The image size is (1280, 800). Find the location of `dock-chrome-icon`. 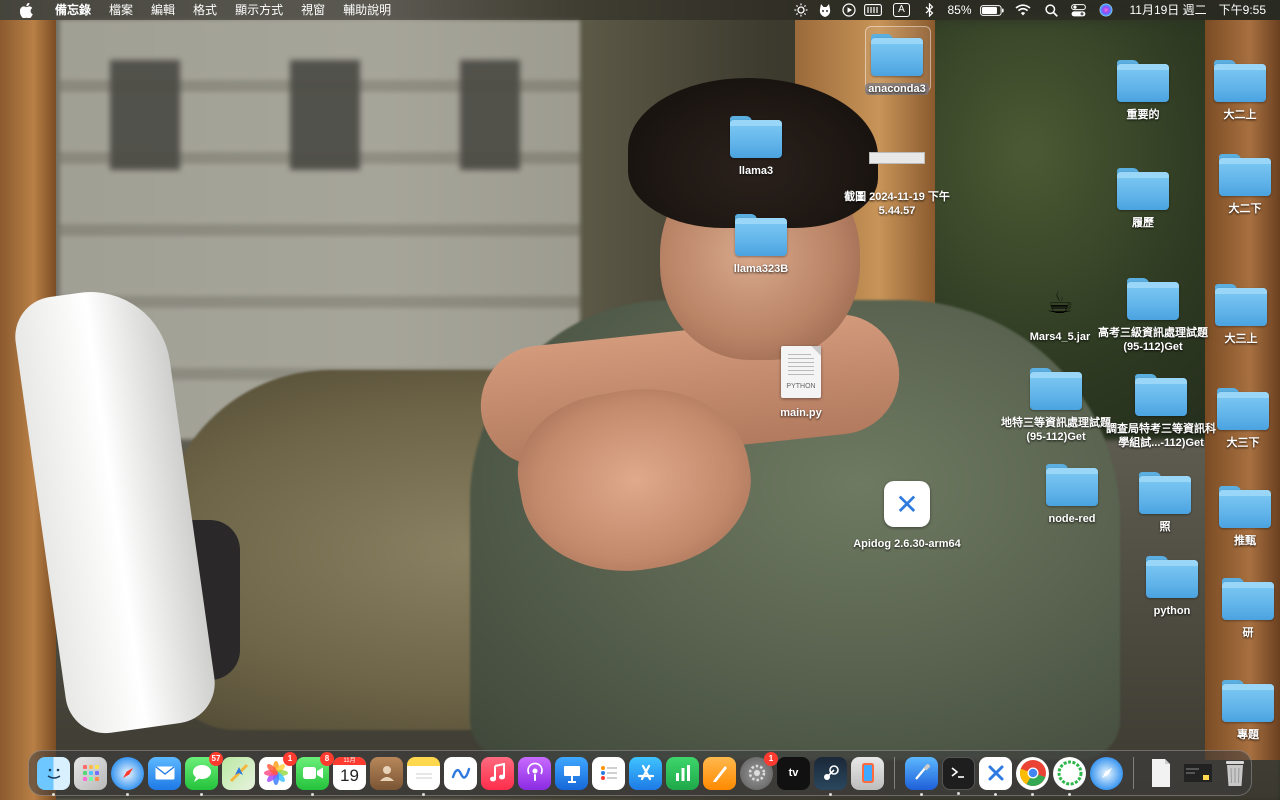

dock-chrome-icon is located at coordinates (1032, 776).